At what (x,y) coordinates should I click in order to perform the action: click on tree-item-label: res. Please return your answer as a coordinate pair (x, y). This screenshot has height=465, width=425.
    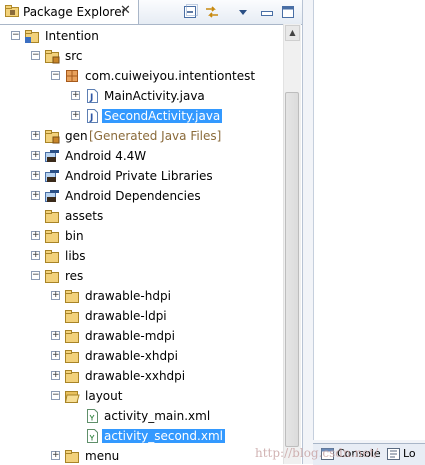
    Looking at the image, I should click on (74, 276).